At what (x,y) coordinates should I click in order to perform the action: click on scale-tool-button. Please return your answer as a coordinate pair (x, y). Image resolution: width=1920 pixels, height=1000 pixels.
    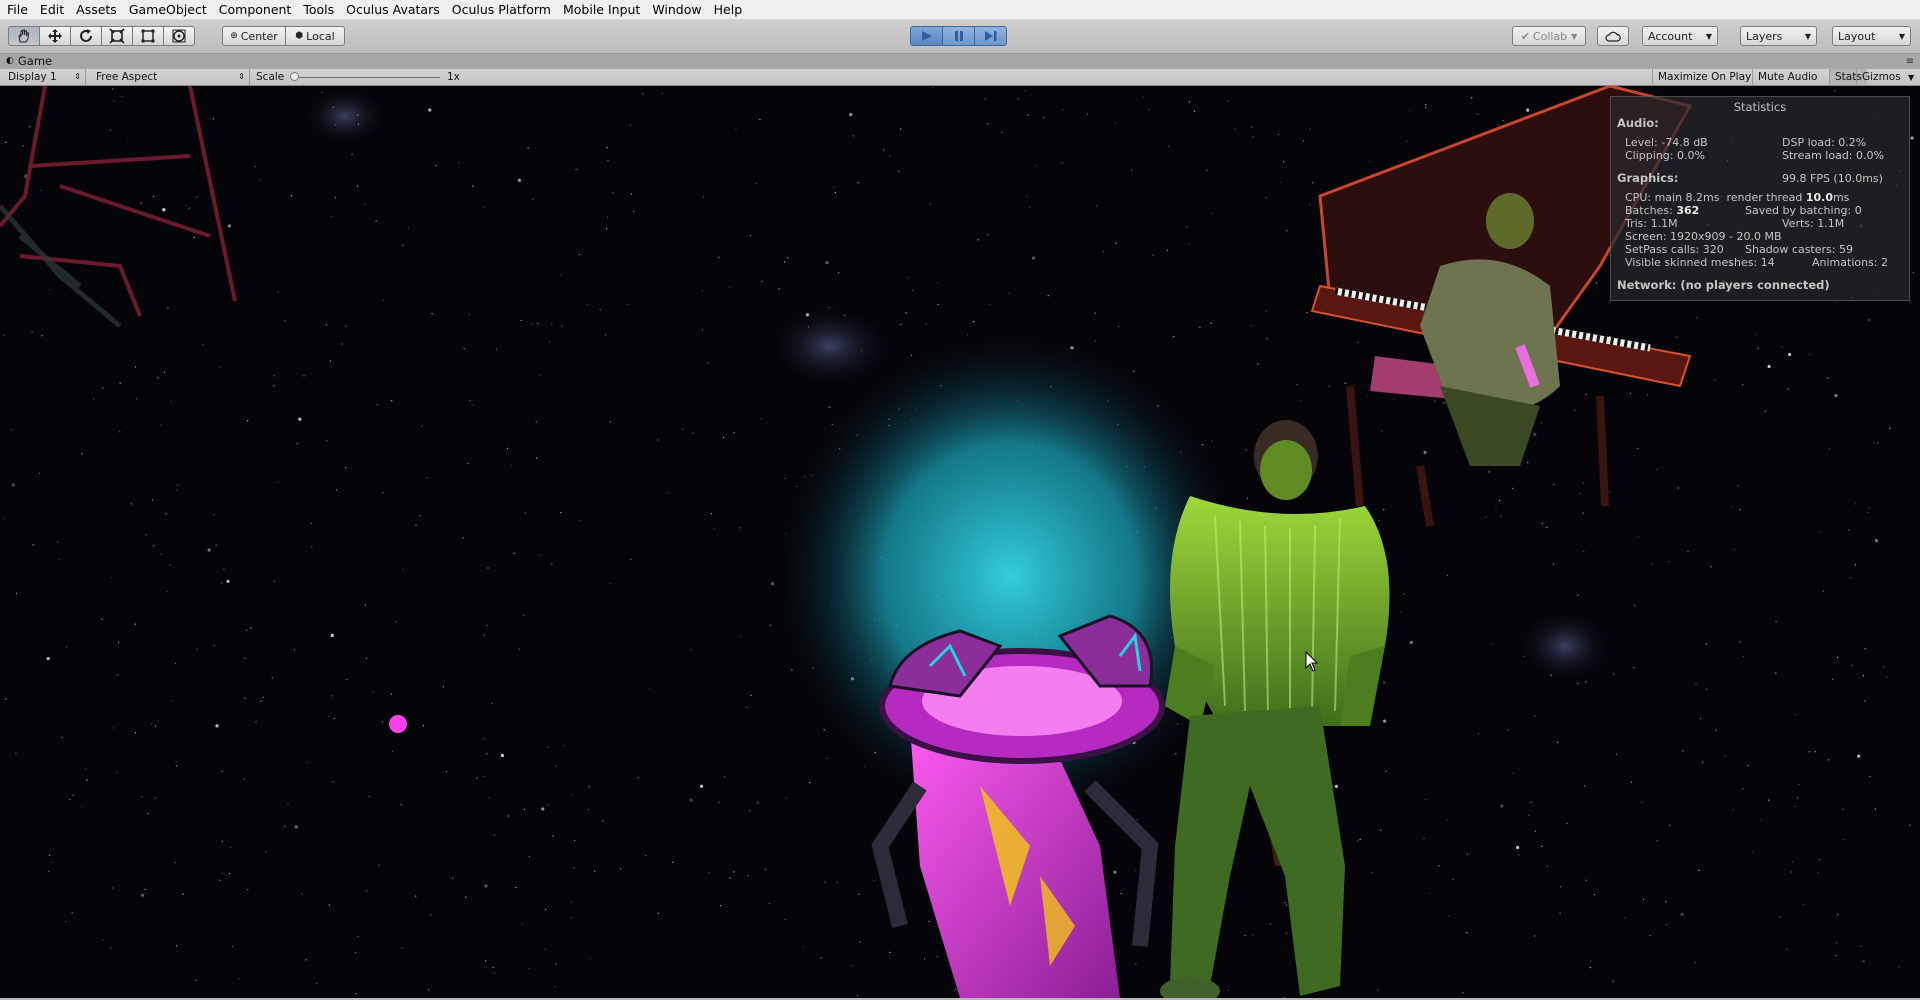
    Looking at the image, I should click on (117, 36).